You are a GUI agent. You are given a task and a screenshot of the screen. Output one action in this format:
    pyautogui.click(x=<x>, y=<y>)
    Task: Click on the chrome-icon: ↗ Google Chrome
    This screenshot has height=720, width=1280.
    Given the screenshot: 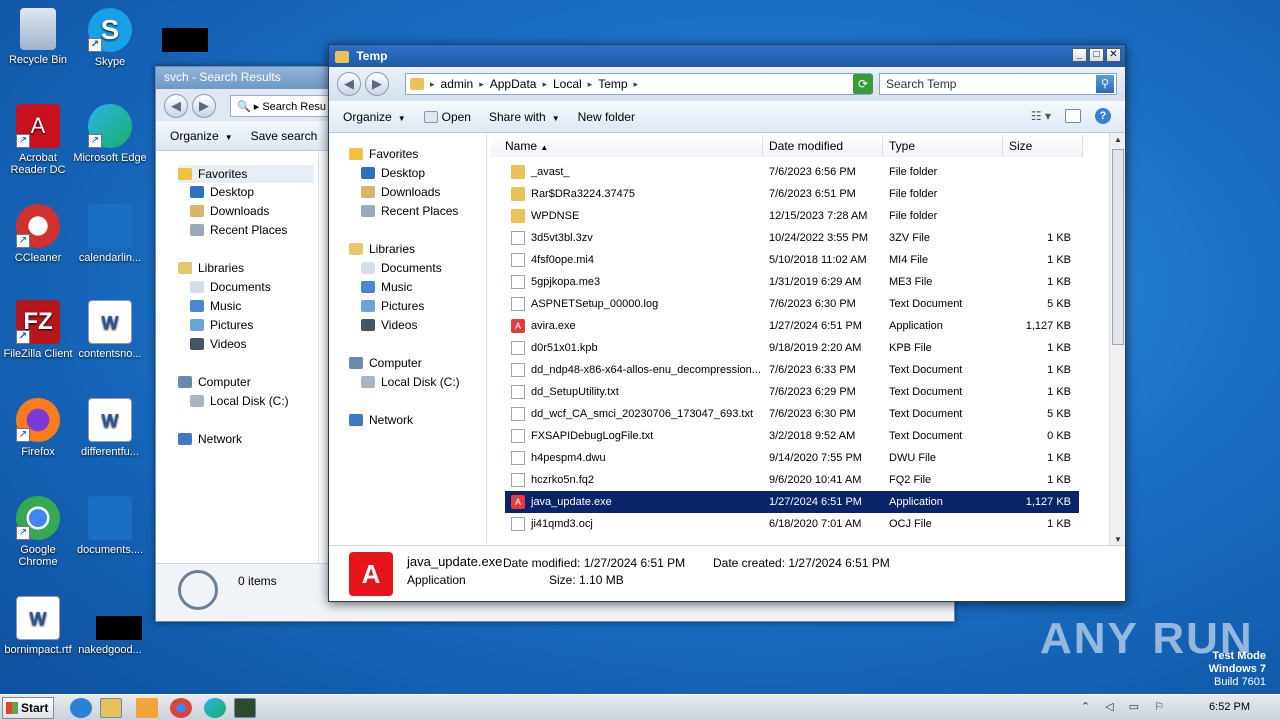 What is the action you would take?
    pyautogui.click(x=38, y=532)
    